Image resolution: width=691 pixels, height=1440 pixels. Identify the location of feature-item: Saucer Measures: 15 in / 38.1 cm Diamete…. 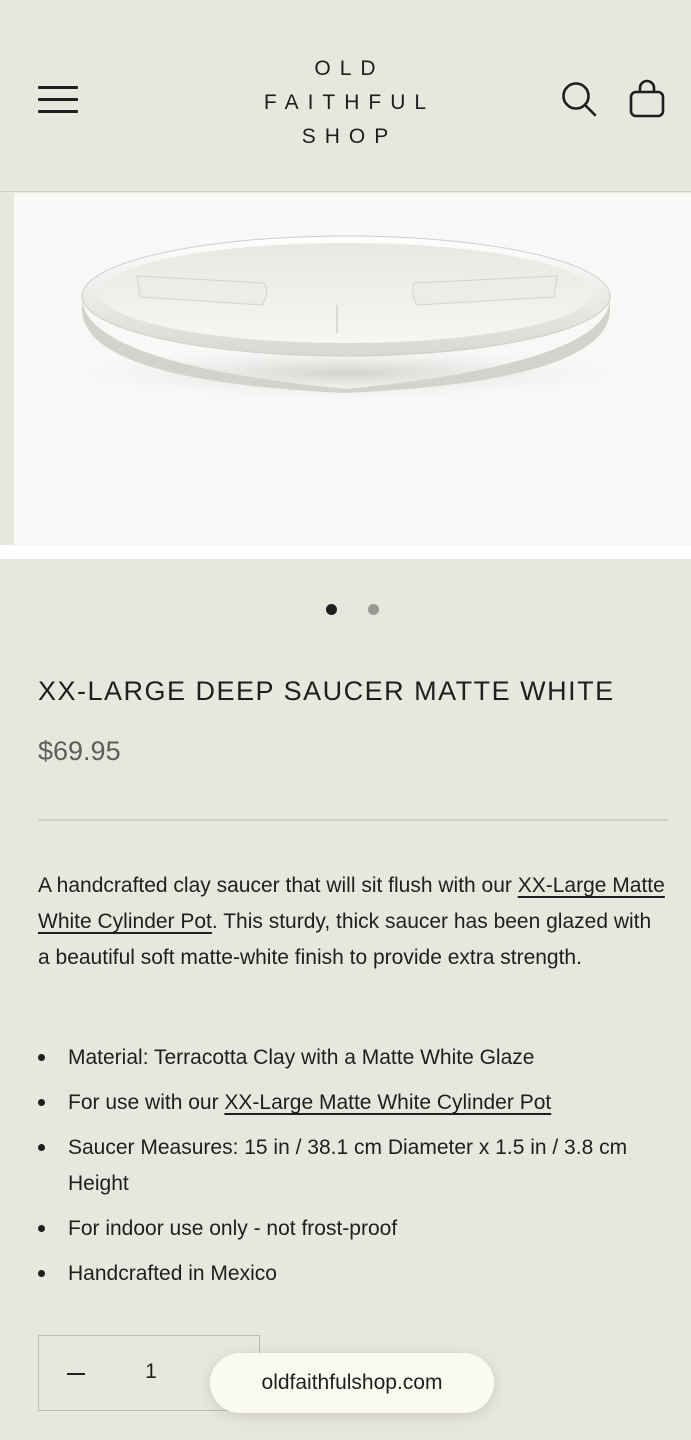
(353, 1166).